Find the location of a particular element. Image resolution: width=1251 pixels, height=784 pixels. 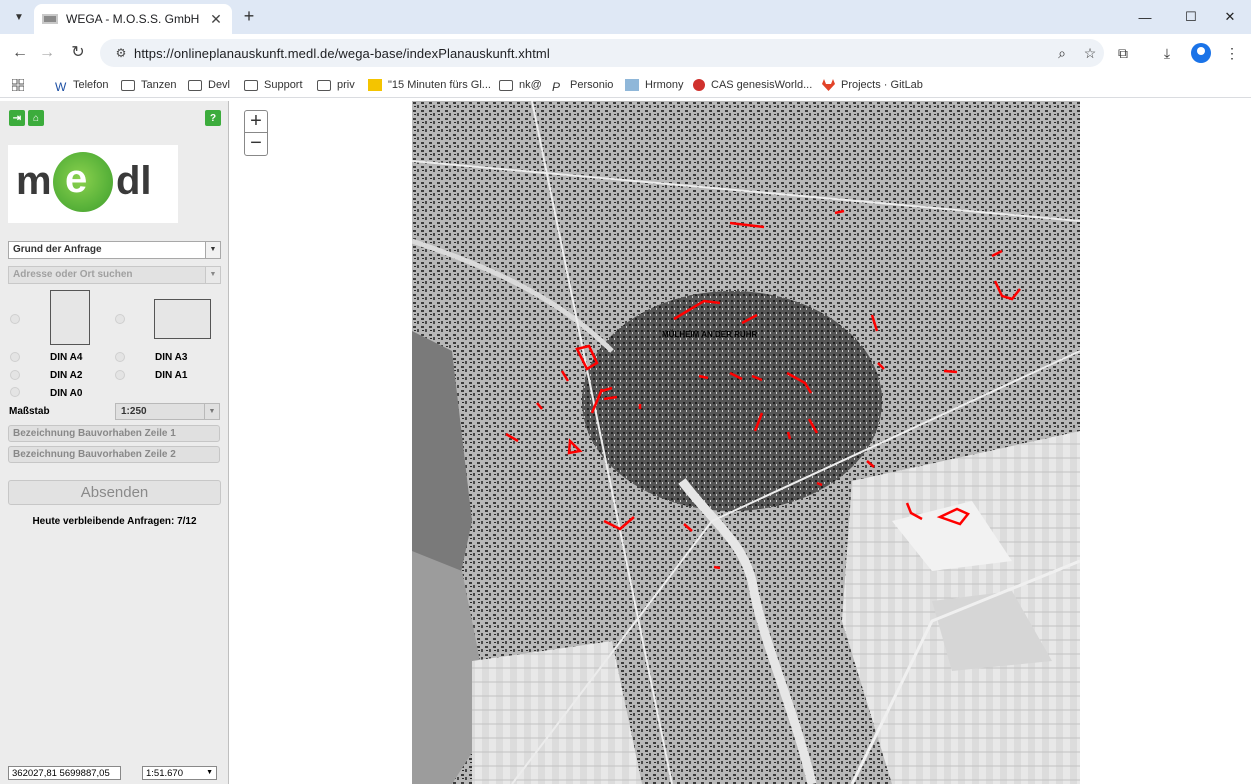

forward-arrow-icon: → is located at coordinates (47, 53).